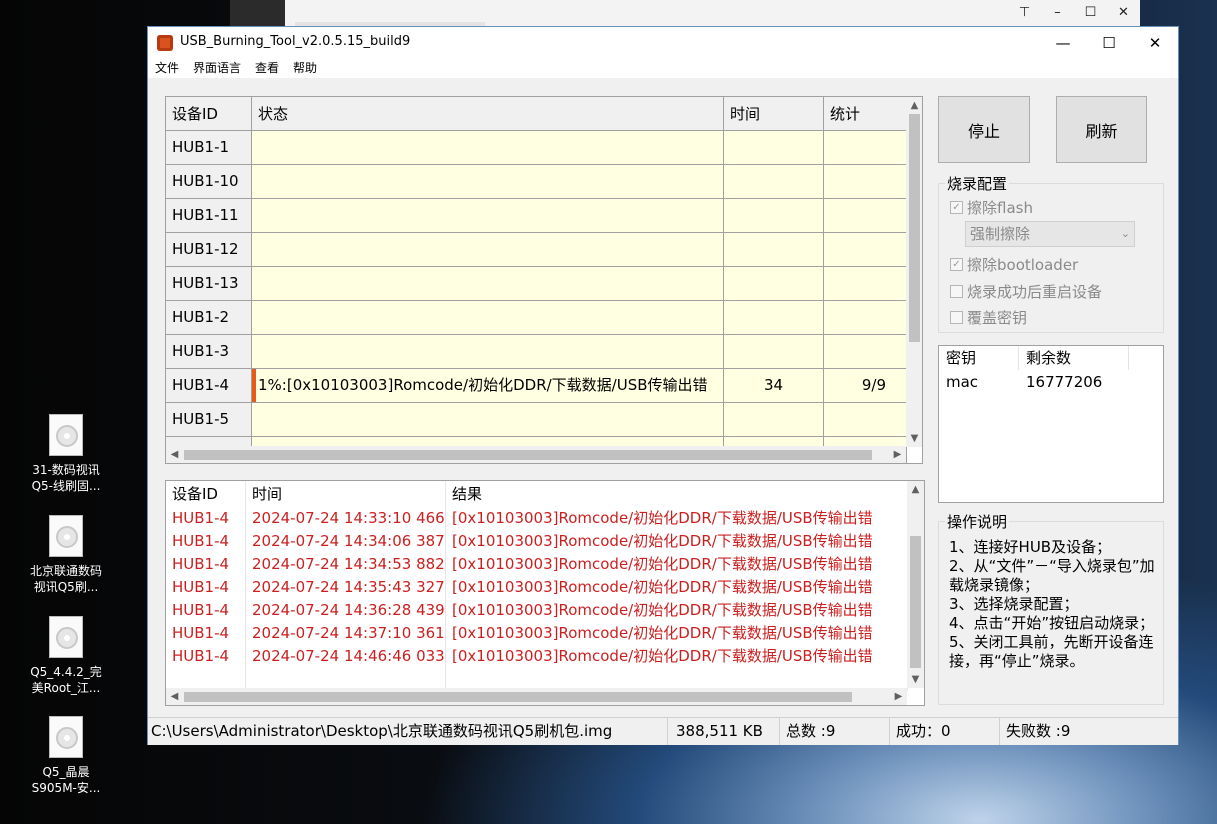  I want to click on device-id-cell: HUB1-11, so click(209, 215).